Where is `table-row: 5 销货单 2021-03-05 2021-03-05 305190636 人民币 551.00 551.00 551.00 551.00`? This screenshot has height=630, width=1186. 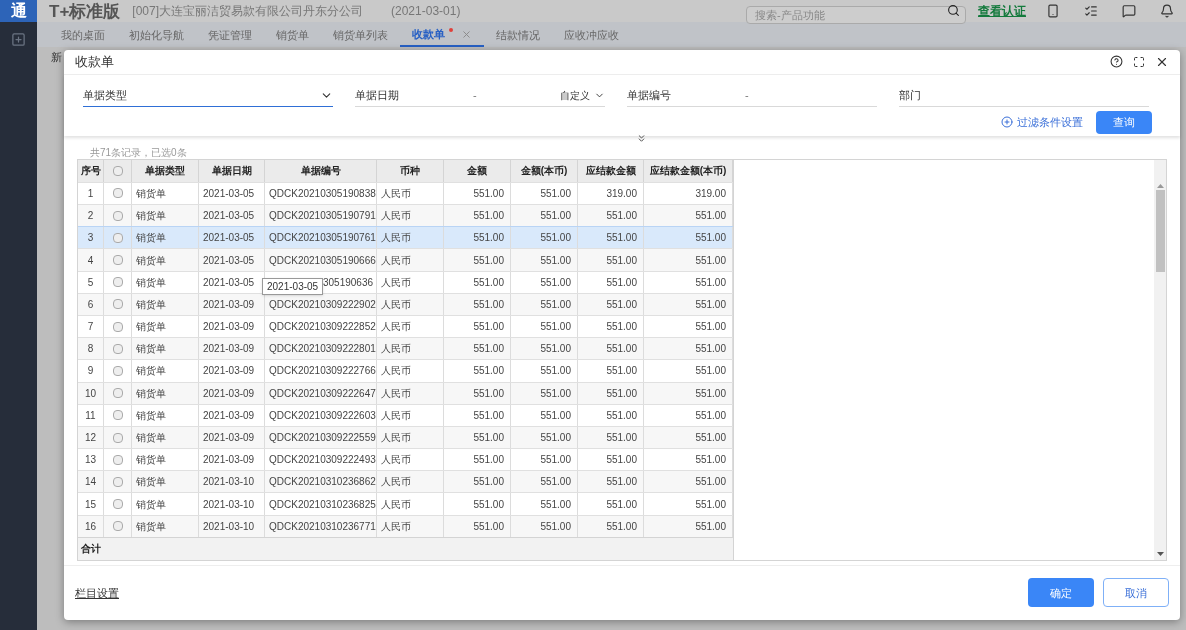 table-row: 5 销货单 2021-03-05 2021-03-05 305190636 人民币 551.00 551.00 551.00 551.00 is located at coordinates (405, 281).